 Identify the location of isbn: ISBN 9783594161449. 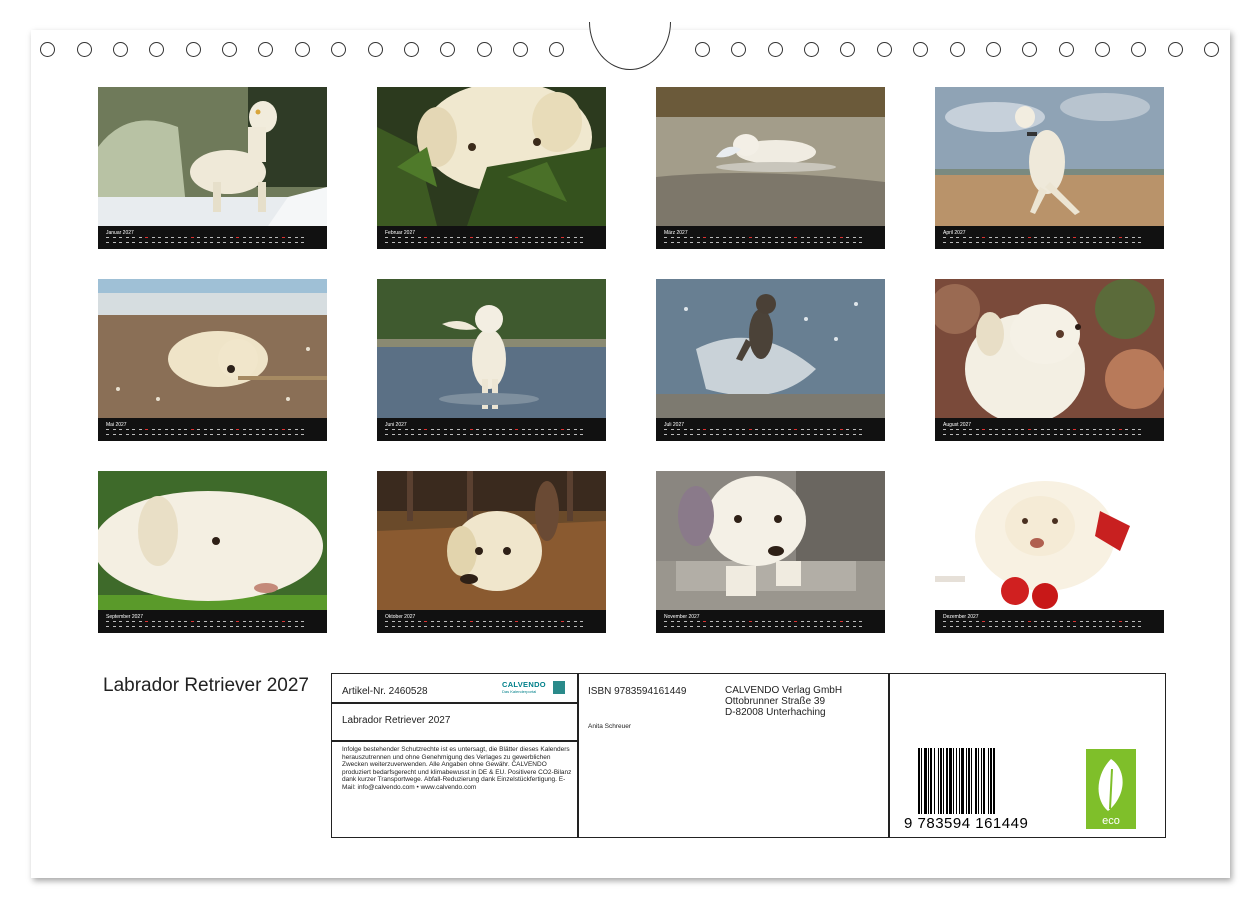
(637, 691).